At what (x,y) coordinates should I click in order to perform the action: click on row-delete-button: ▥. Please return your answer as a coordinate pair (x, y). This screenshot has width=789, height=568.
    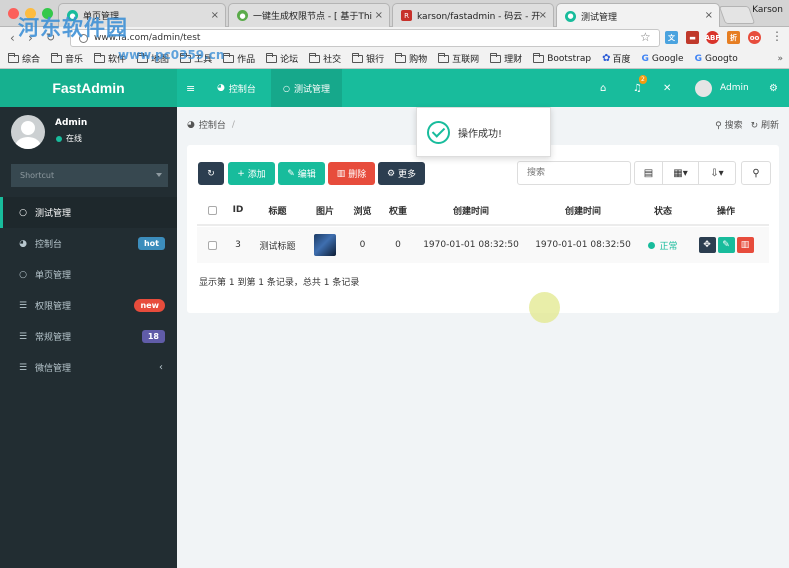
    Looking at the image, I should click on (745, 245).